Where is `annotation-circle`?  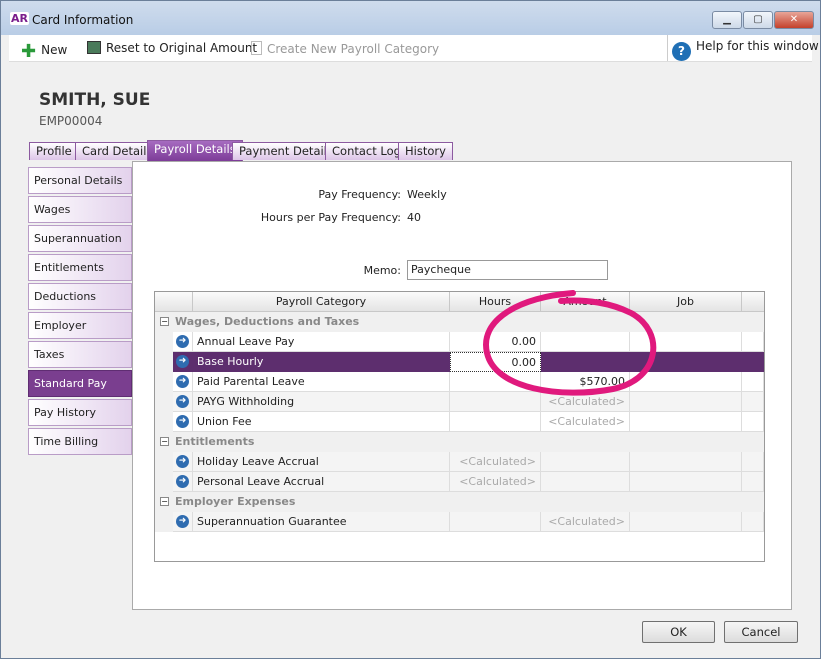 annotation-circle is located at coordinates (570, 343).